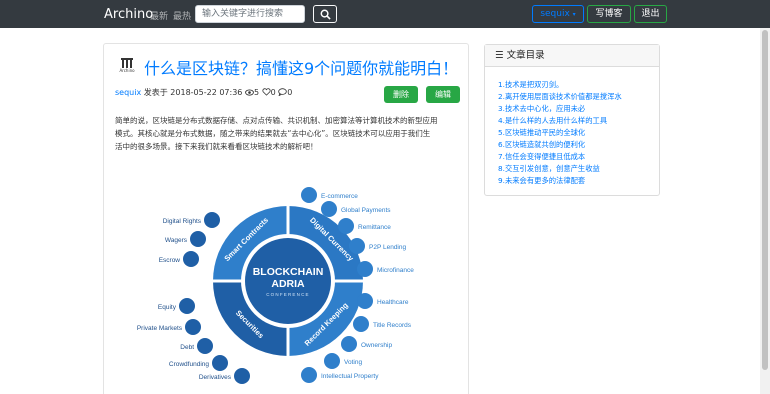  I want to click on comment-count: 0, so click(290, 92).